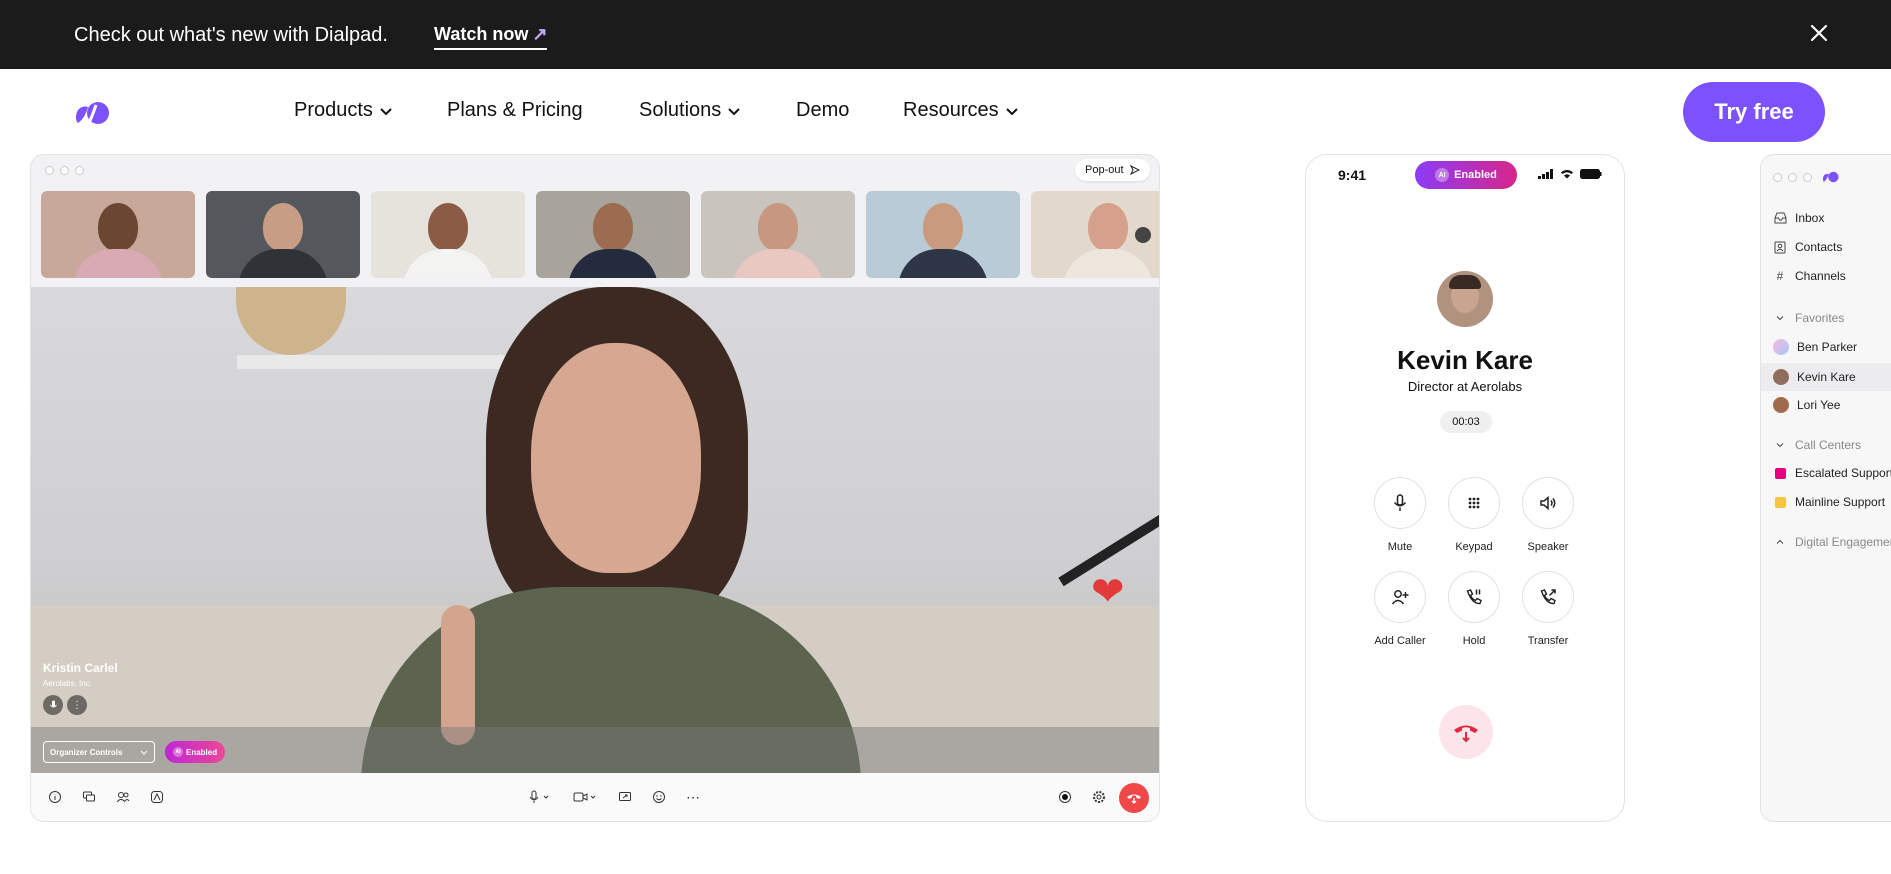 This screenshot has width=1891, height=874. Describe the element at coordinates (491, 37) in the screenshot. I see `watch-now-link: Watch now ↗` at that location.